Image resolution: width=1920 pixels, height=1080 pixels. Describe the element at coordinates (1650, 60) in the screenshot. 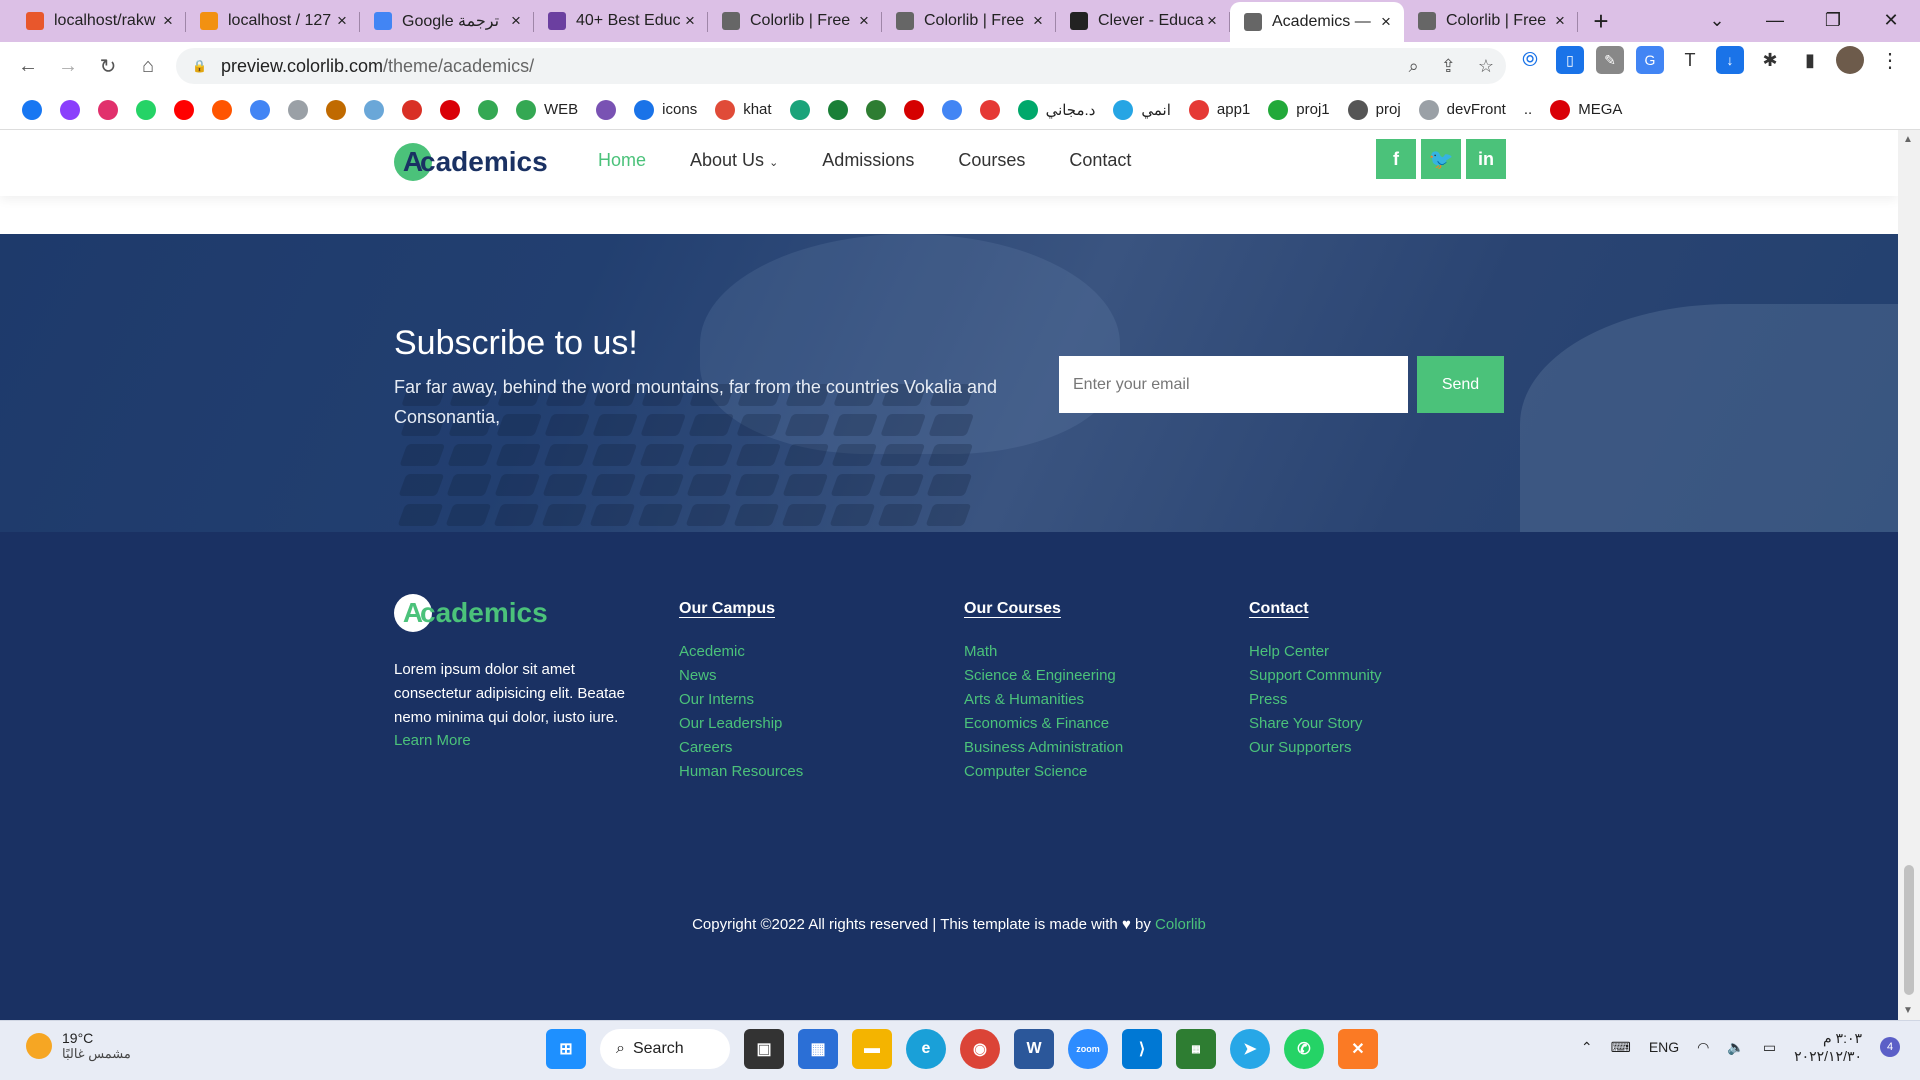

I see `ext-translate-icon: G` at that location.